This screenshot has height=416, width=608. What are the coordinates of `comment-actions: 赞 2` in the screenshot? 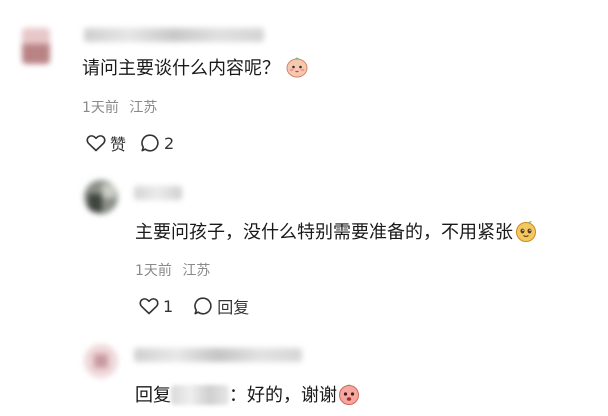 It's located at (137, 143).